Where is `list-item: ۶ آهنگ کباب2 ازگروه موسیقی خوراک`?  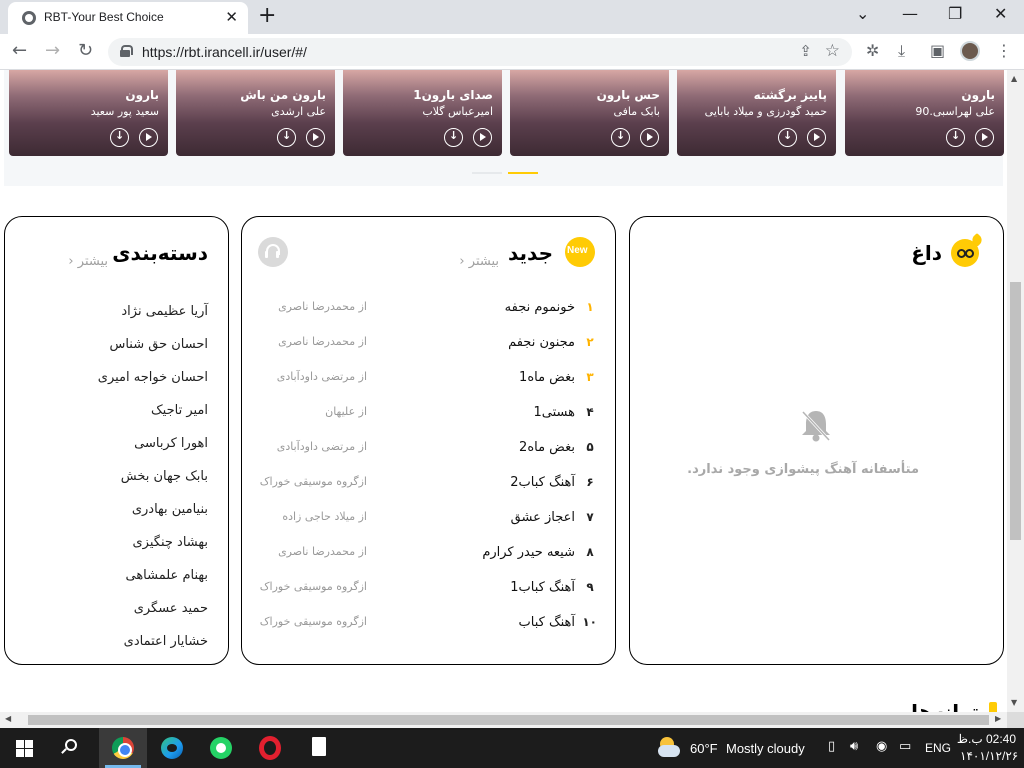
list-item: ۶ آهنگ کباب2 ازگروه موسیقی خوراک is located at coordinates (427, 487).